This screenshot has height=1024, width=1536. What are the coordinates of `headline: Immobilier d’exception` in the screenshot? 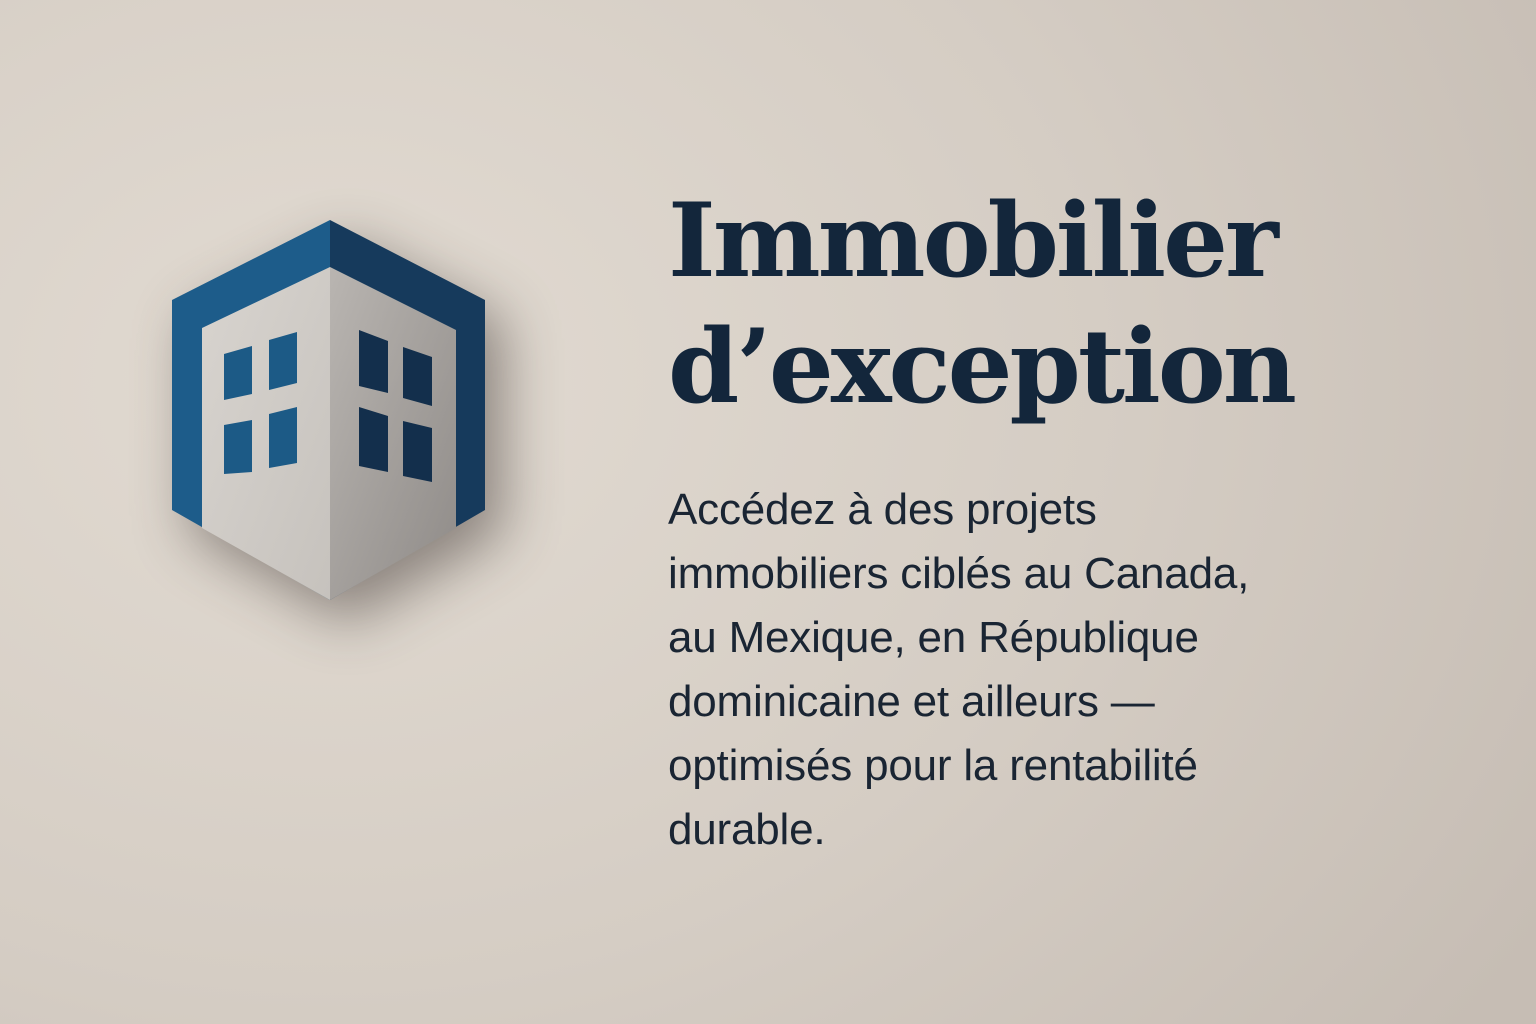 It's located at (1088, 304).